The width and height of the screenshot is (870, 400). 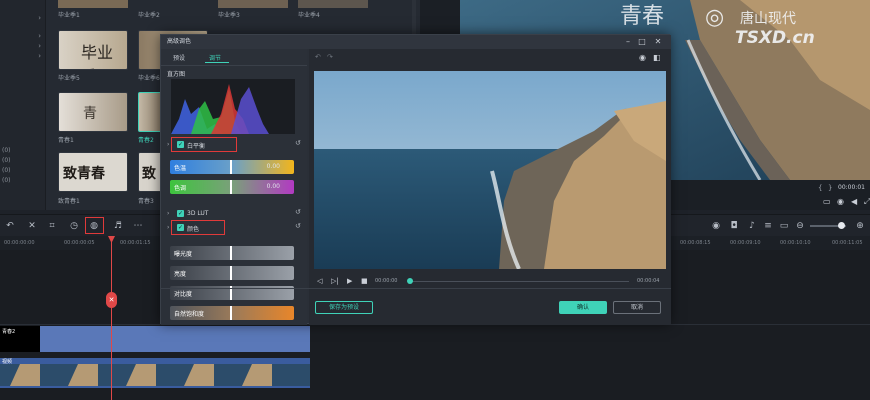 I want to click on brightness-label: 亮度, so click(x=180, y=274).